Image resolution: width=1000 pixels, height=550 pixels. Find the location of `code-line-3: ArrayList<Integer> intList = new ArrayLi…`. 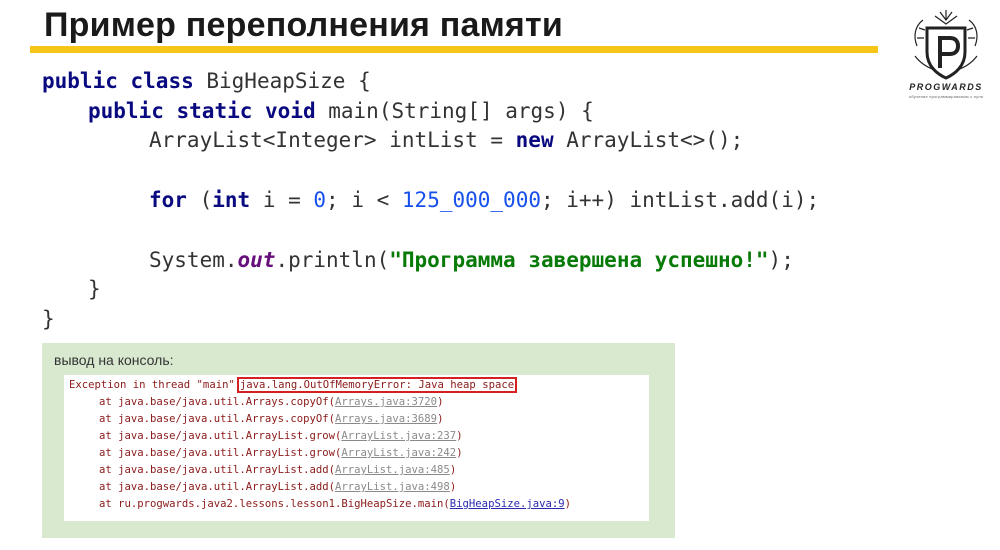

code-line-3: ArrayList<Integer> intList = new ArrayLi… is located at coordinates (446, 140).